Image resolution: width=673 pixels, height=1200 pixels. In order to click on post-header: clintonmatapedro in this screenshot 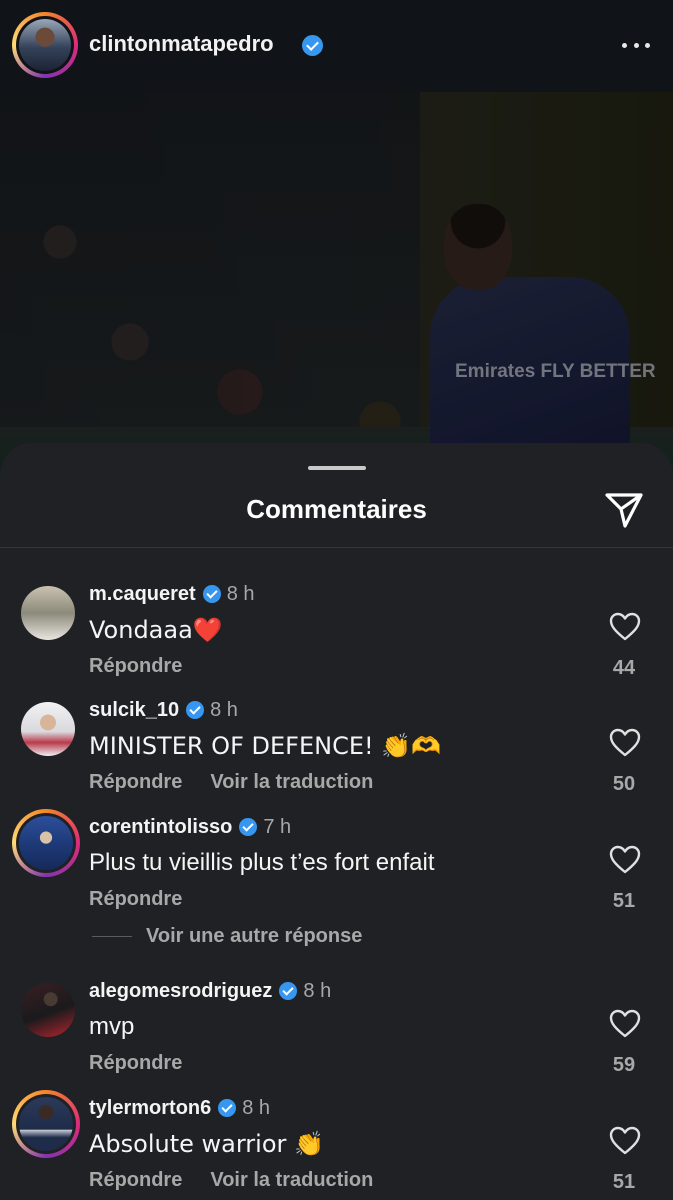, I will do `click(336, 46)`.